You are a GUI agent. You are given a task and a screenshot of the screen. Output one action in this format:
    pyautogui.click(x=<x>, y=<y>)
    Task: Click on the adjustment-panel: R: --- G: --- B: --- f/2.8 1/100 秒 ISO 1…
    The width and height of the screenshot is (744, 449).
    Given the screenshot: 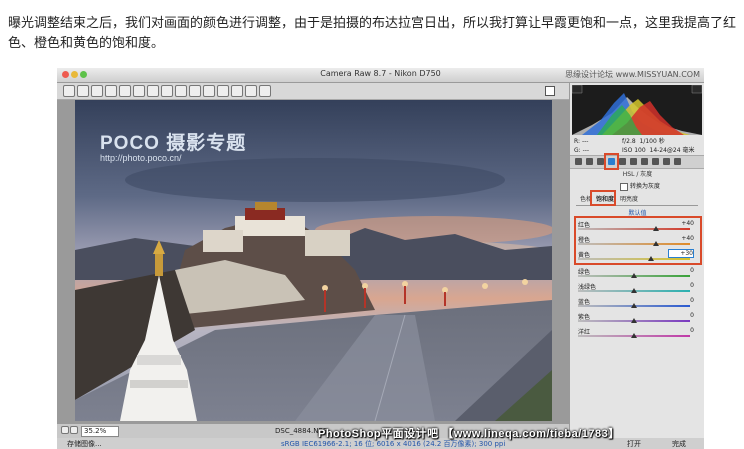 What is the action you would take?
    pyautogui.click(x=636, y=260)
    